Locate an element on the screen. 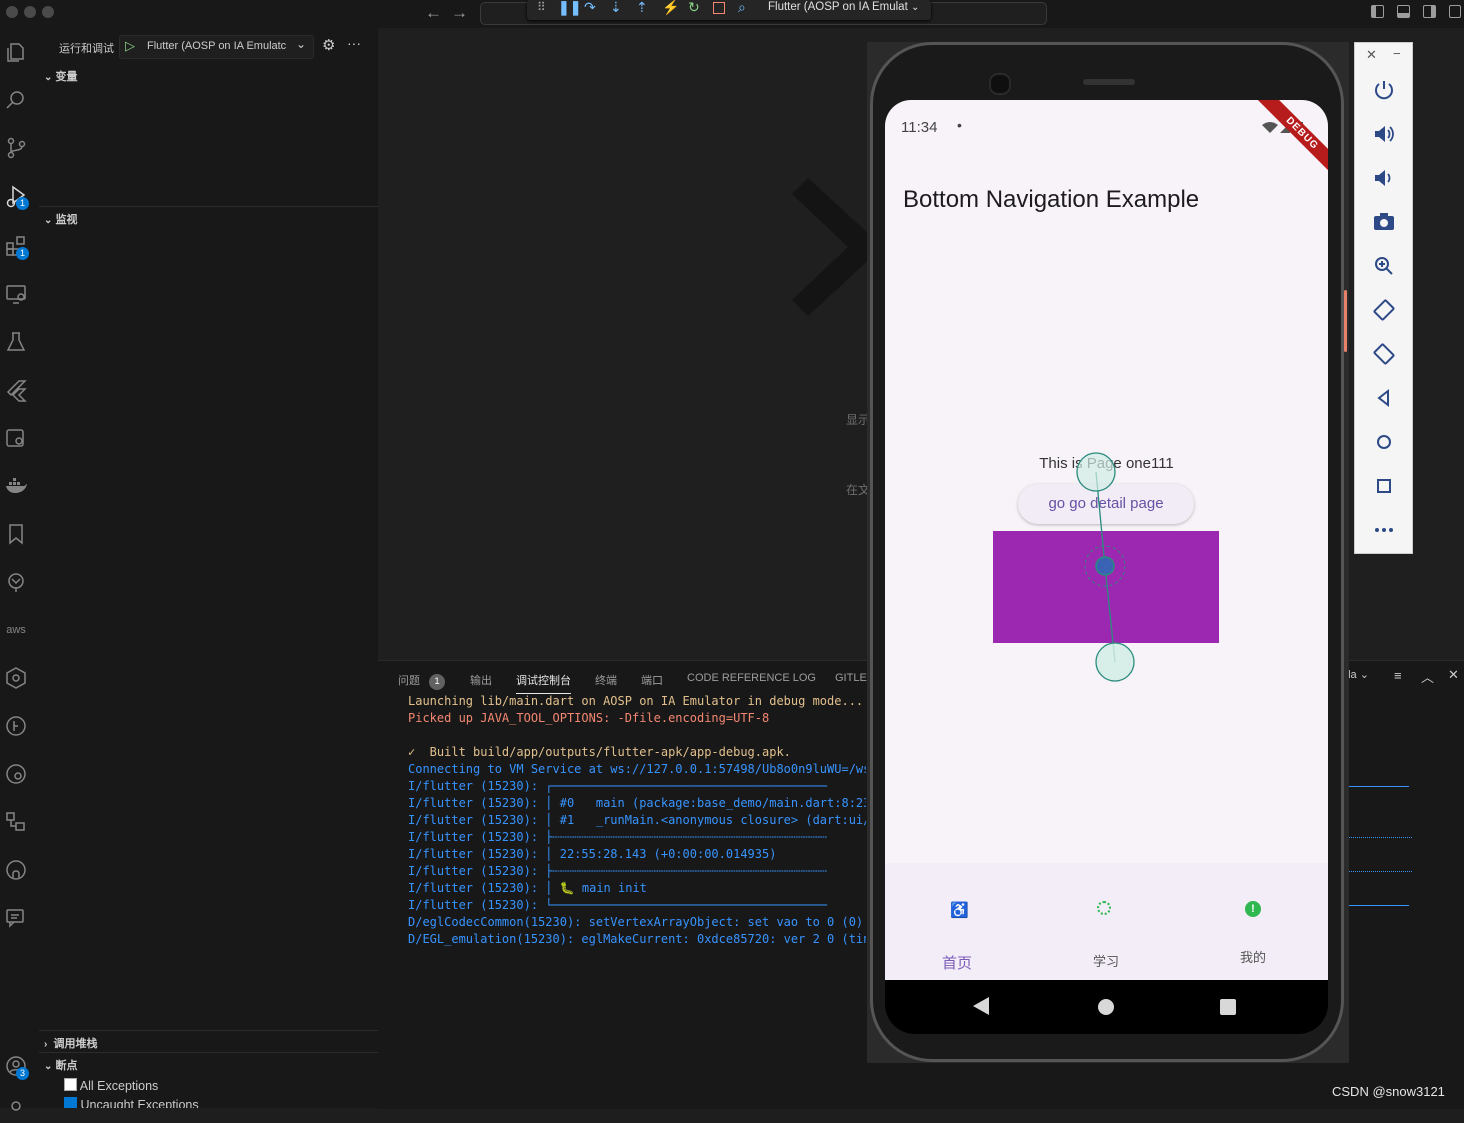 This screenshot has height=1123, width=1464. camera-icon is located at coordinates (1384, 222).